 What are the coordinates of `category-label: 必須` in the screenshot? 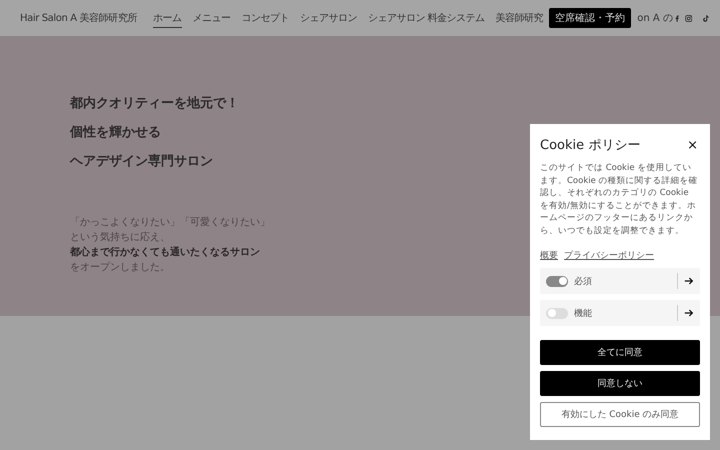 It's located at (583, 282).